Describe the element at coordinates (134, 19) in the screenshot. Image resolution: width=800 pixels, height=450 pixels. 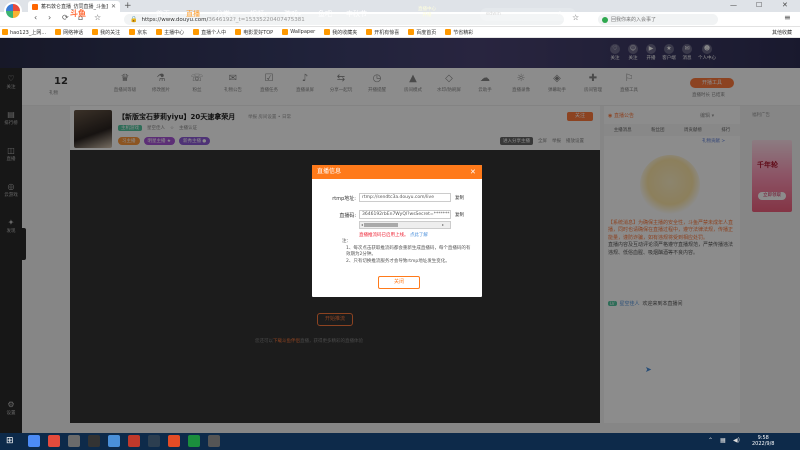
I see `lock-icon: 🔒` at that location.